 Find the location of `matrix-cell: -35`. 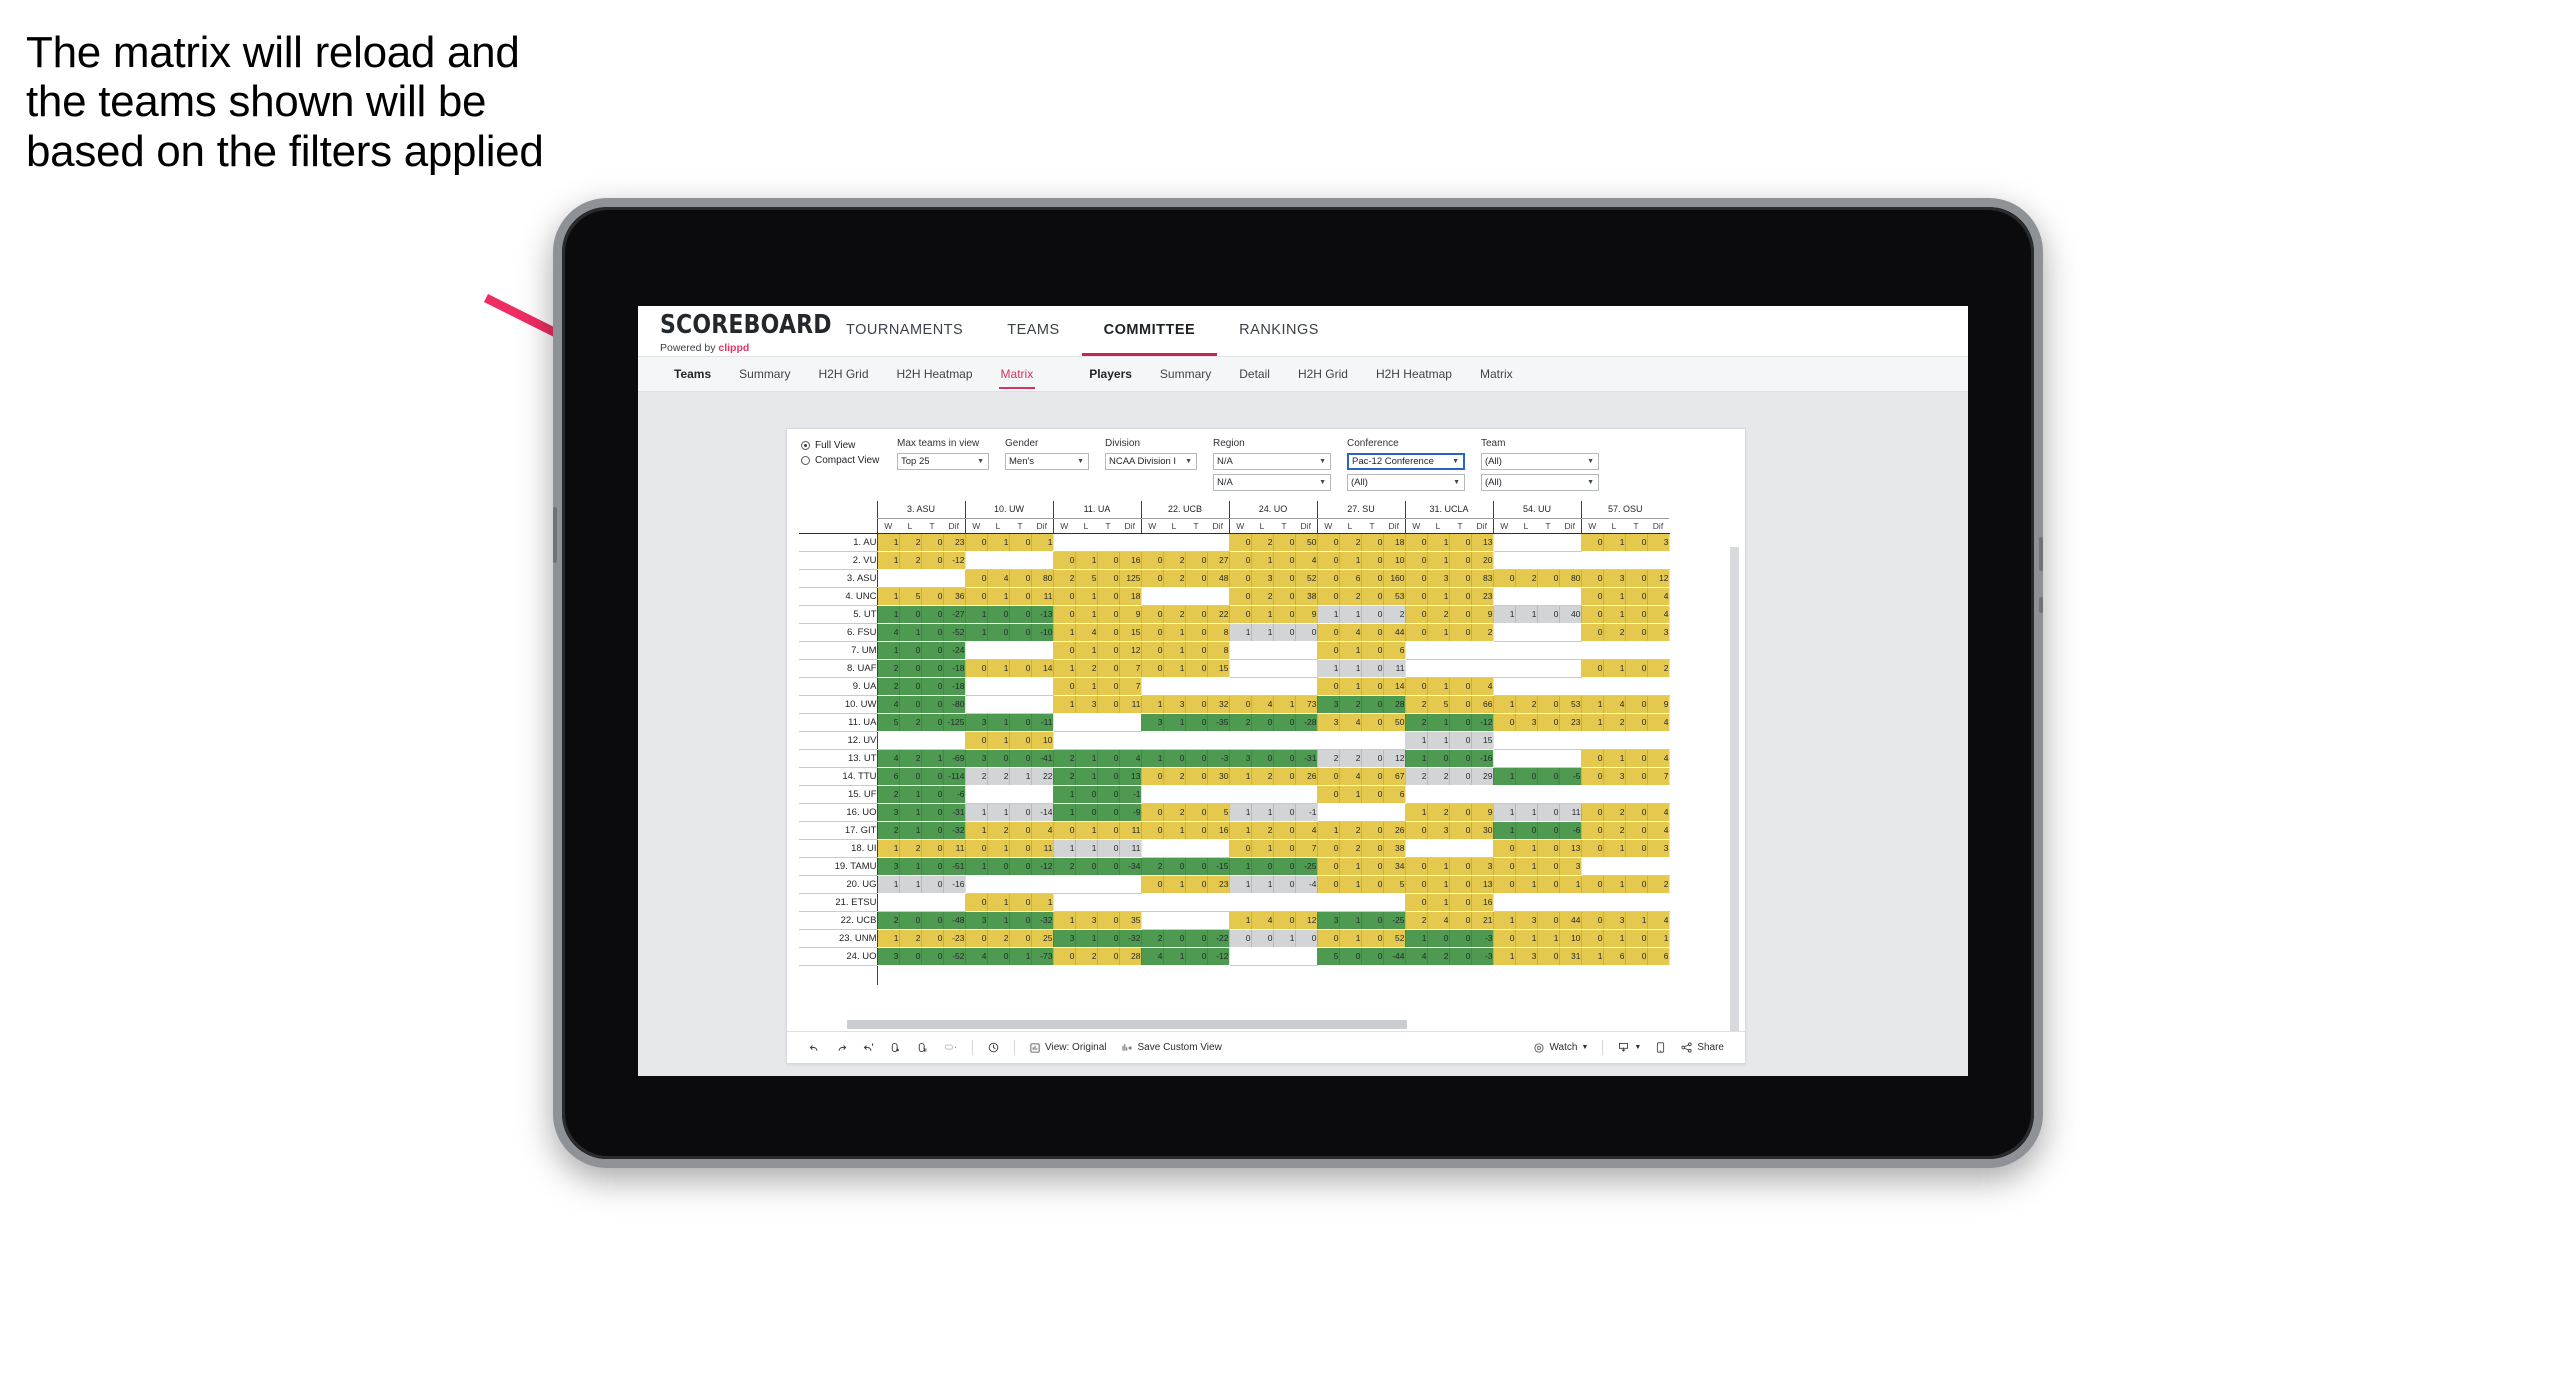

matrix-cell: -35 is located at coordinates (1218, 722).